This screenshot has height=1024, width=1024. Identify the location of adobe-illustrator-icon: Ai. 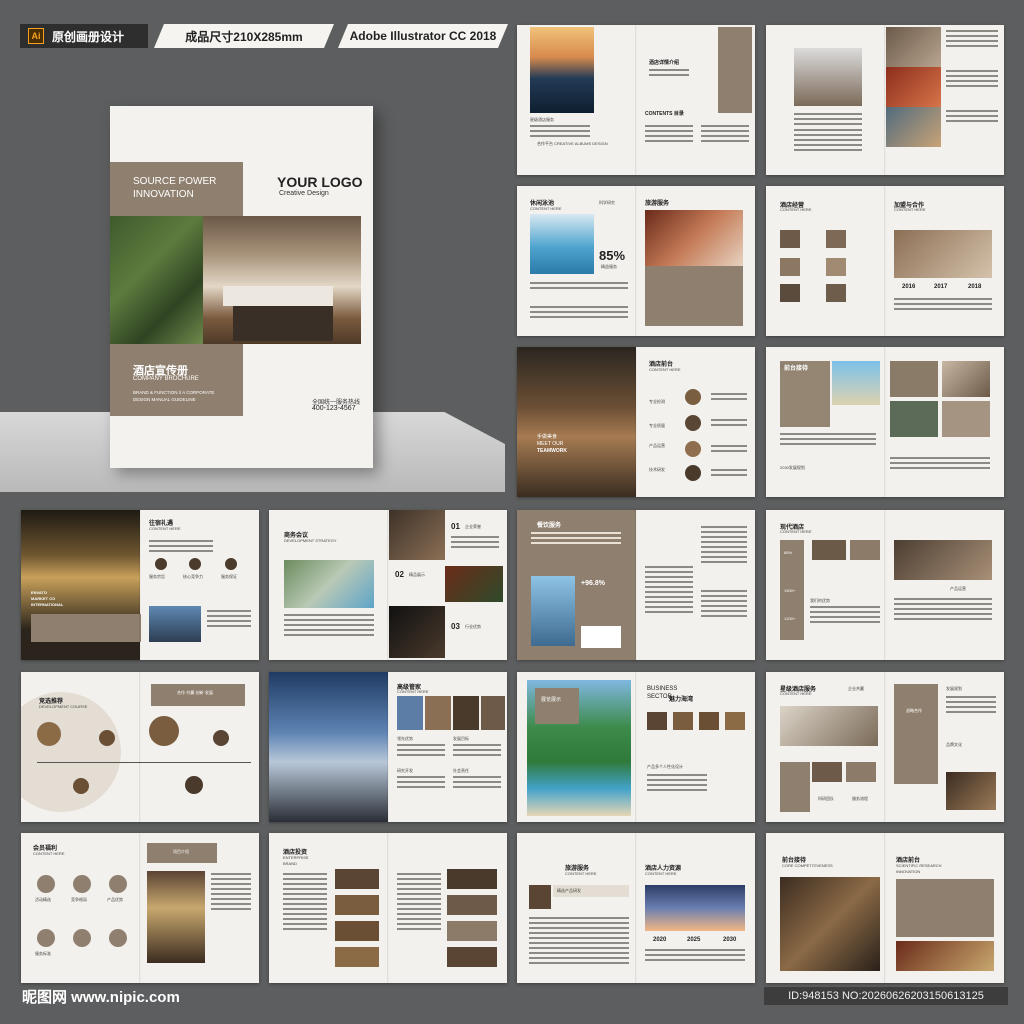
(36, 36).